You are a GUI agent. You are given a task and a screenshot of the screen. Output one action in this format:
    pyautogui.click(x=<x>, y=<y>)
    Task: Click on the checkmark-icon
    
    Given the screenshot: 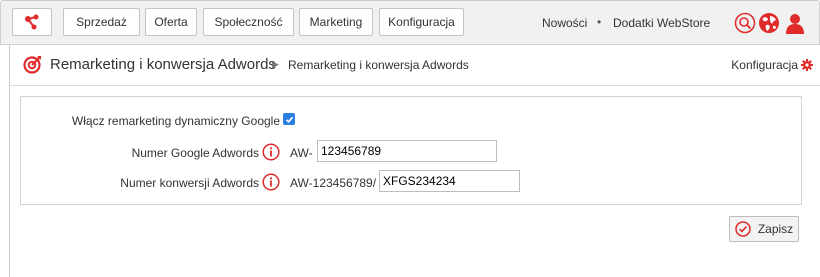 What is the action you would take?
    pyautogui.click(x=289, y=119)
    